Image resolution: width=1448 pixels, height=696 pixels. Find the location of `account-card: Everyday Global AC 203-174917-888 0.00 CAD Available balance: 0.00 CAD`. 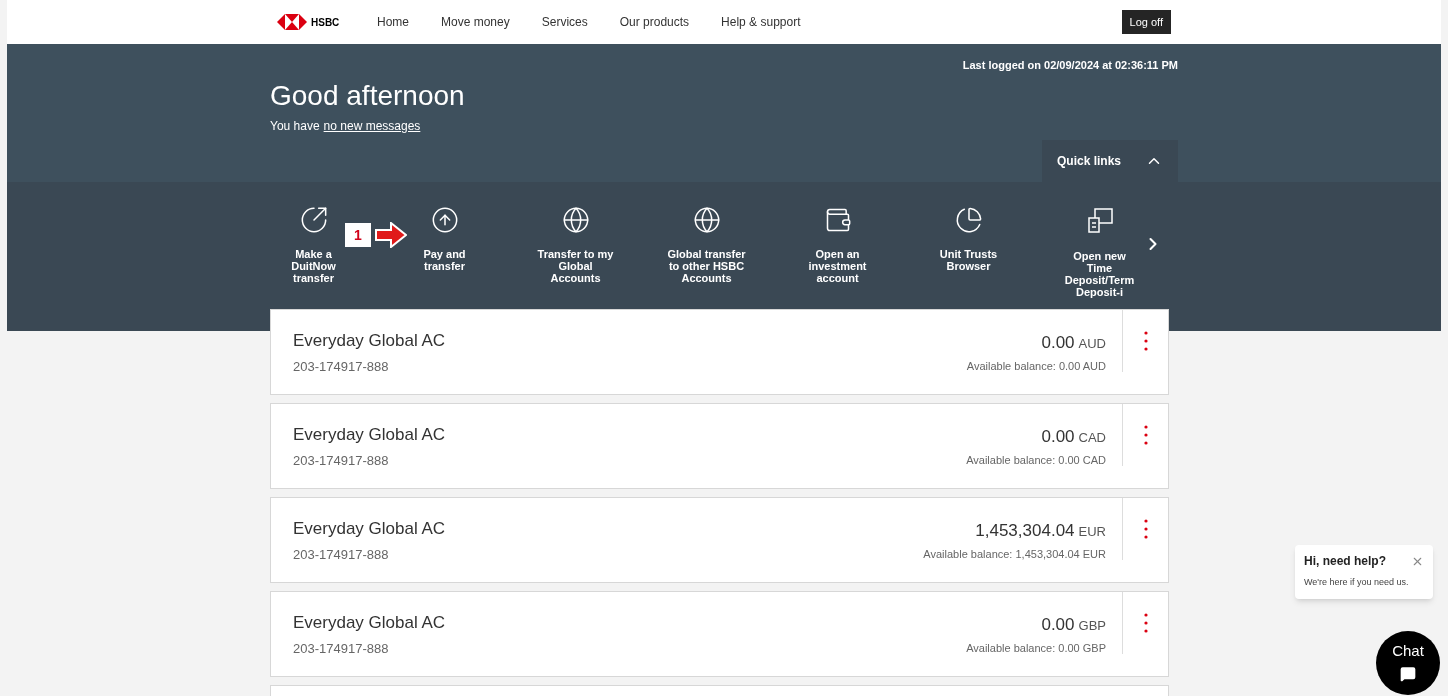

account-card: Everyday Global AC 203-174917-888 0.00 CAD Available balance: 0.00 CAD is located at coordinates (719, 446).